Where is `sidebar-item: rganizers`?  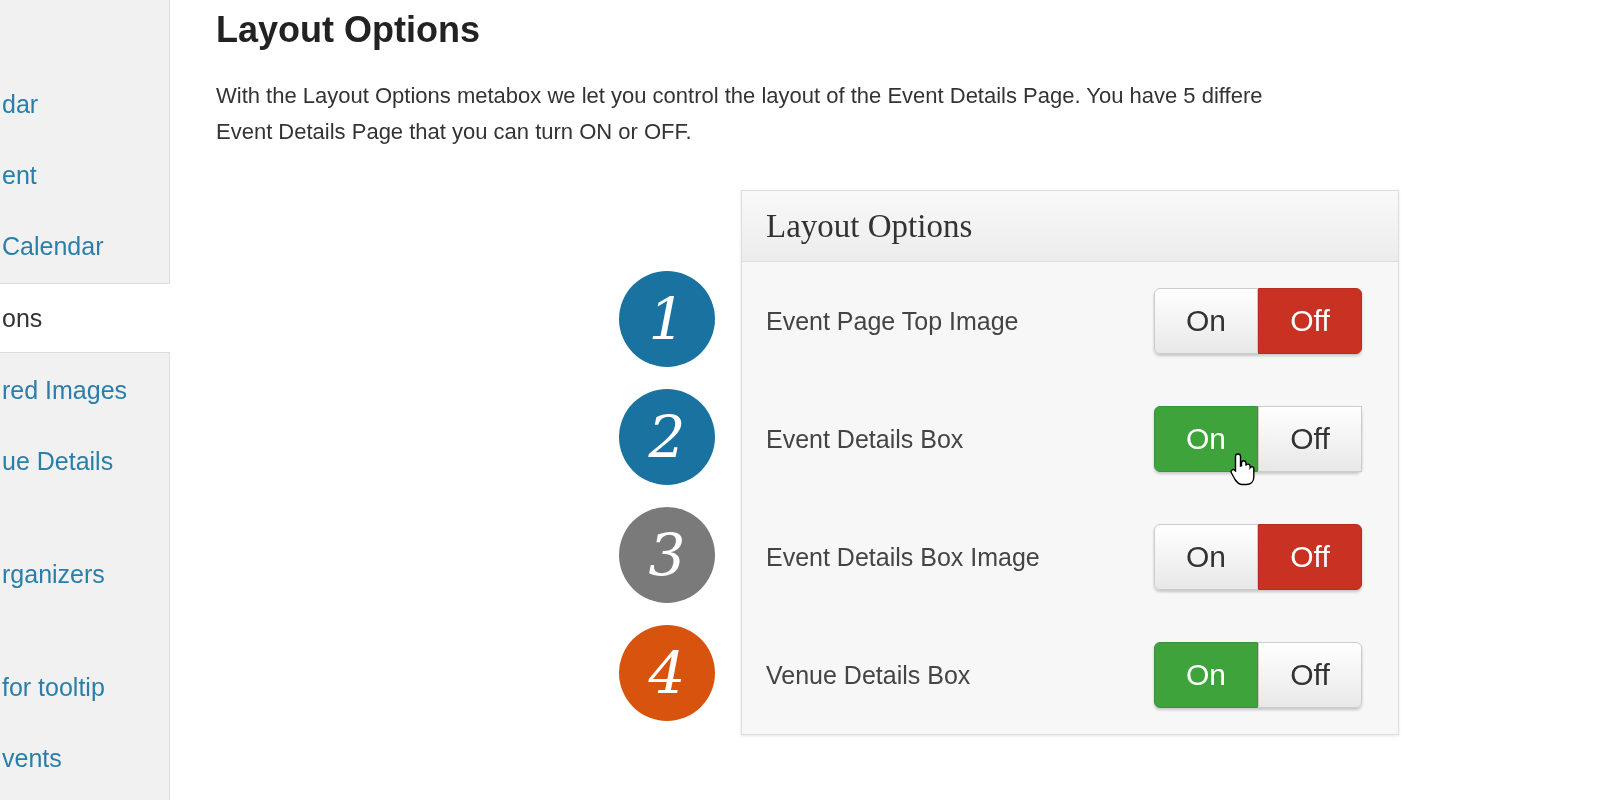
sidebar-item: rganizers is located at coordinates (84, 574).